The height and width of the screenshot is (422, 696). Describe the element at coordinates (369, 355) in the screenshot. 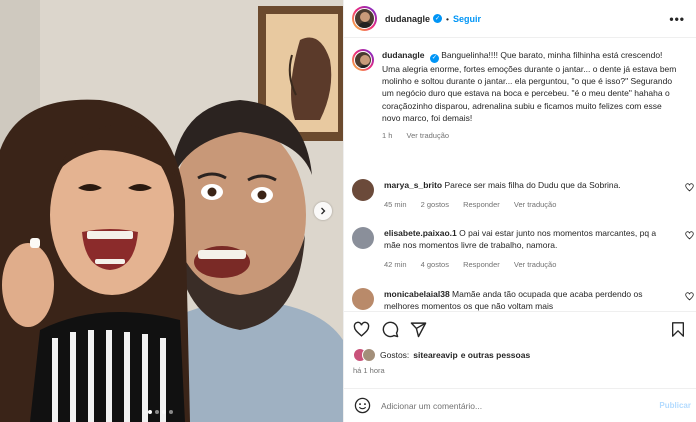

I see `liker-avatar` at that location.